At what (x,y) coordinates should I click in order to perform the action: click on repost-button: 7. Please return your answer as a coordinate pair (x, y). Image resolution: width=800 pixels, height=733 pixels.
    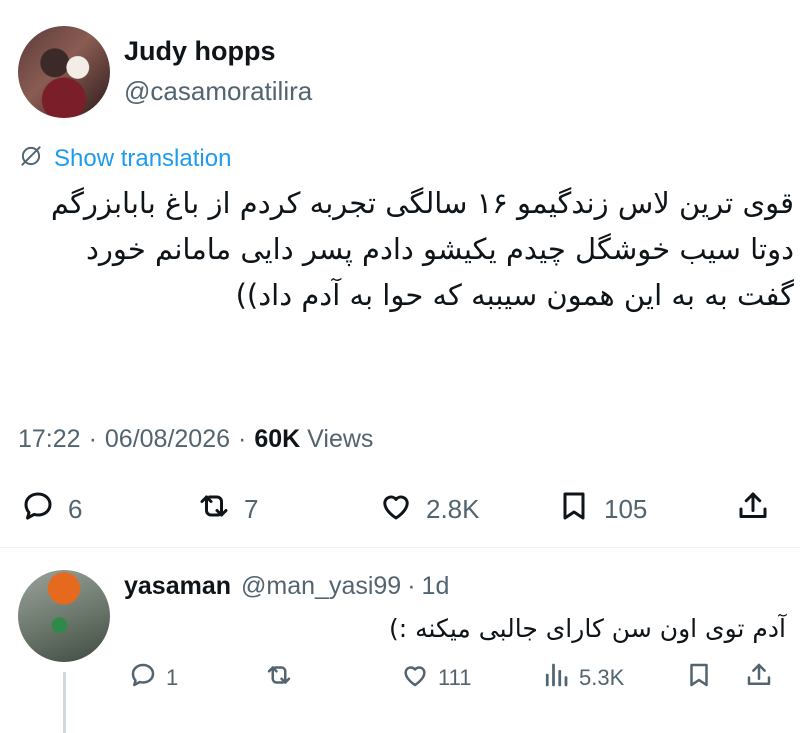
    Looking at the image, I should click on (227, 509).